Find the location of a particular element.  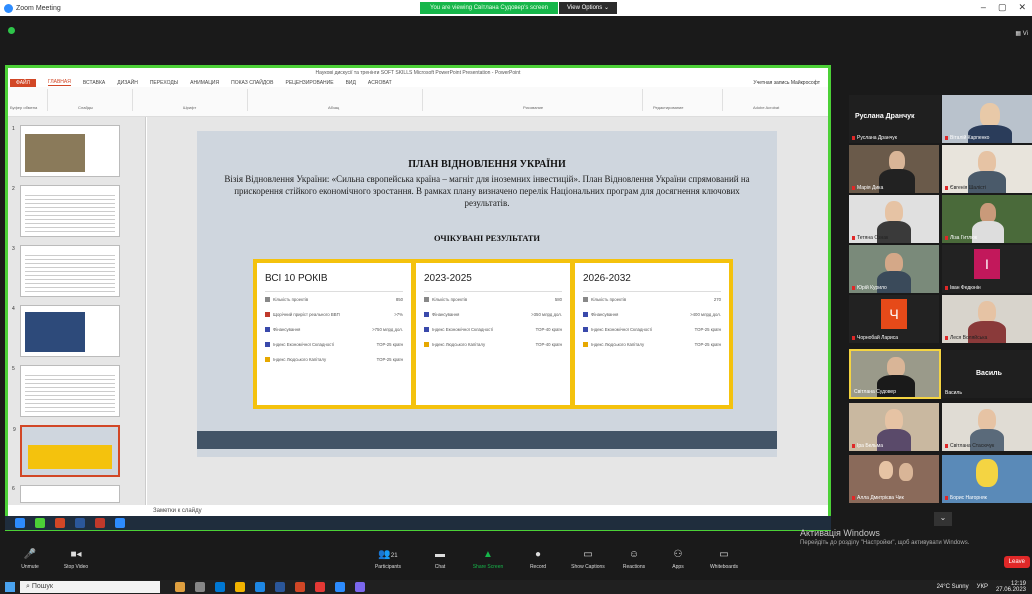

viber-icon is located at coordinates (360, 587).